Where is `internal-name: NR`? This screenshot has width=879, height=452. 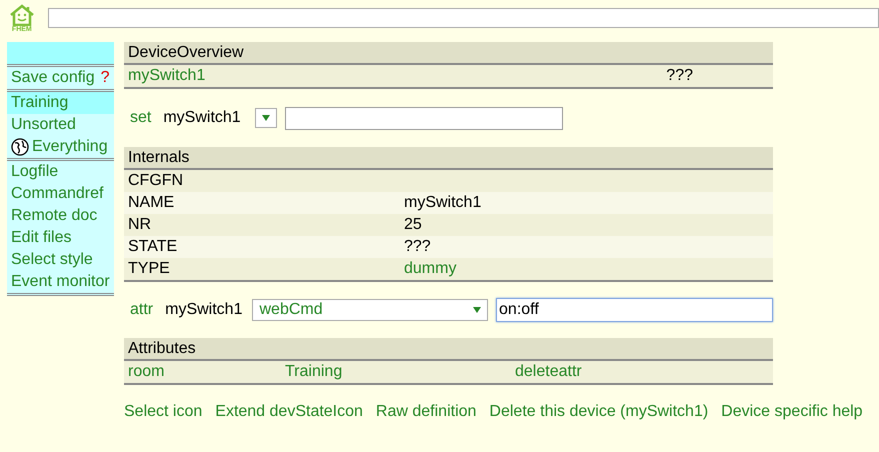 internal-name: NR is located at coordinates (140, 225).